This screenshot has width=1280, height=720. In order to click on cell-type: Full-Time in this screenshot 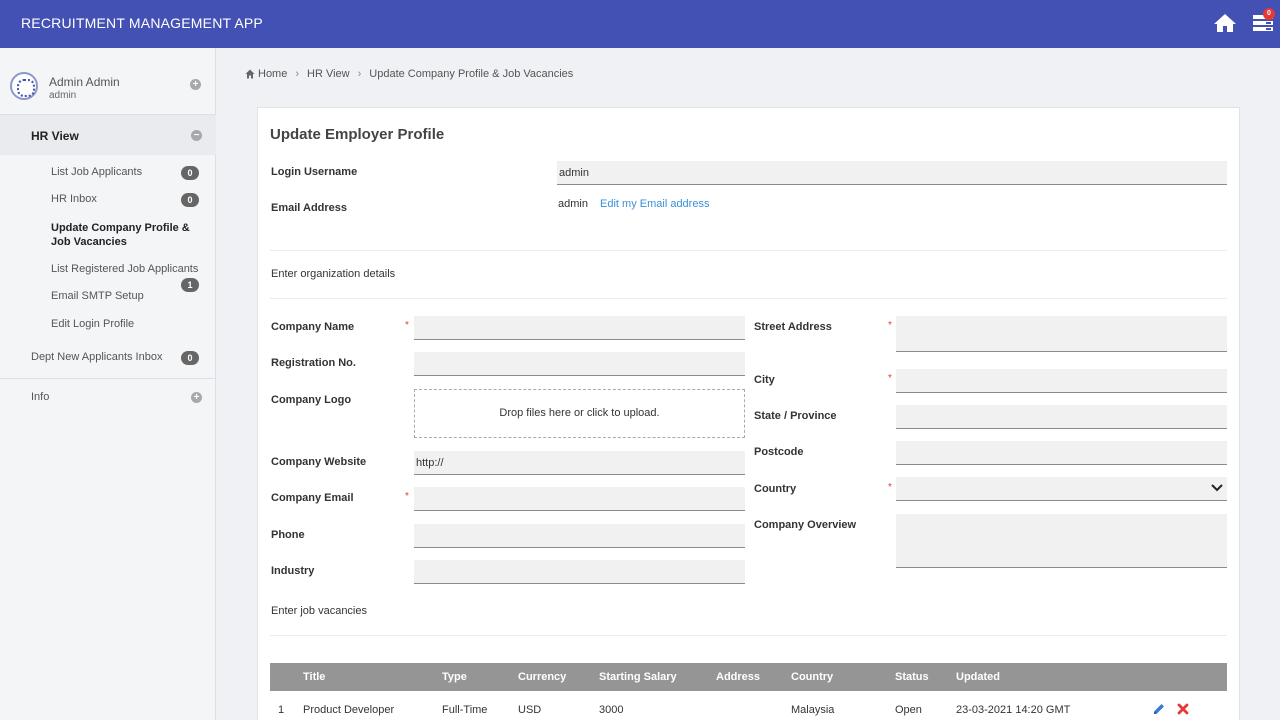, I will do `click(465, 710)`.